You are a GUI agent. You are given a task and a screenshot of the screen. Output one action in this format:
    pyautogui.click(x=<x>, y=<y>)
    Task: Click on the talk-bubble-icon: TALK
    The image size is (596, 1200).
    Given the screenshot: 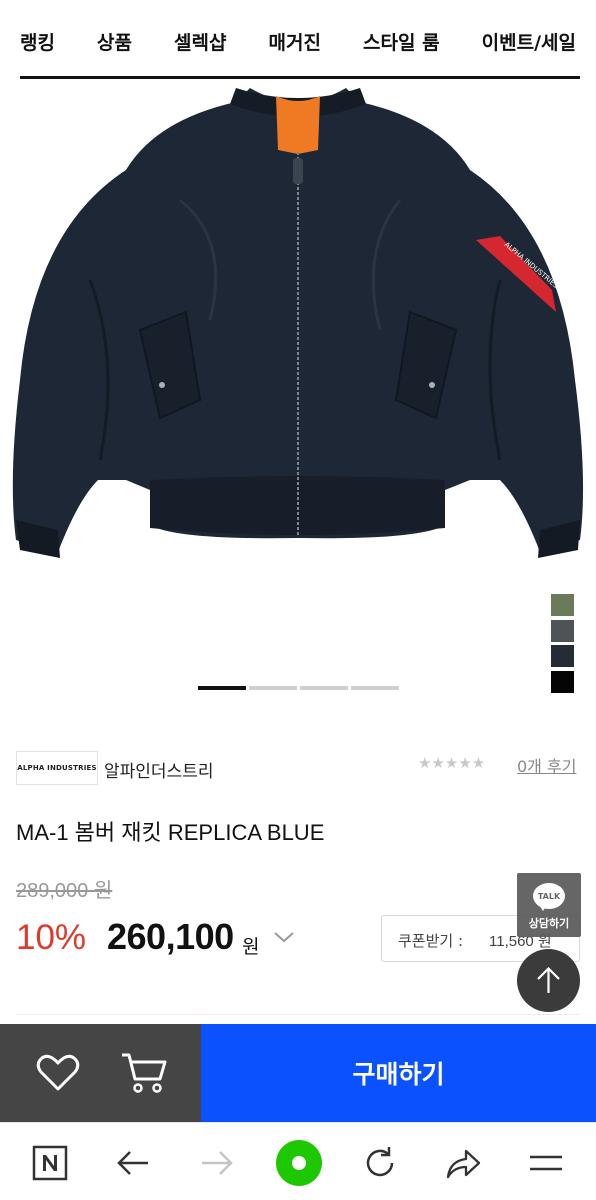 What is the action you would take?
    pyautogui.click(x=549, y=896)
    